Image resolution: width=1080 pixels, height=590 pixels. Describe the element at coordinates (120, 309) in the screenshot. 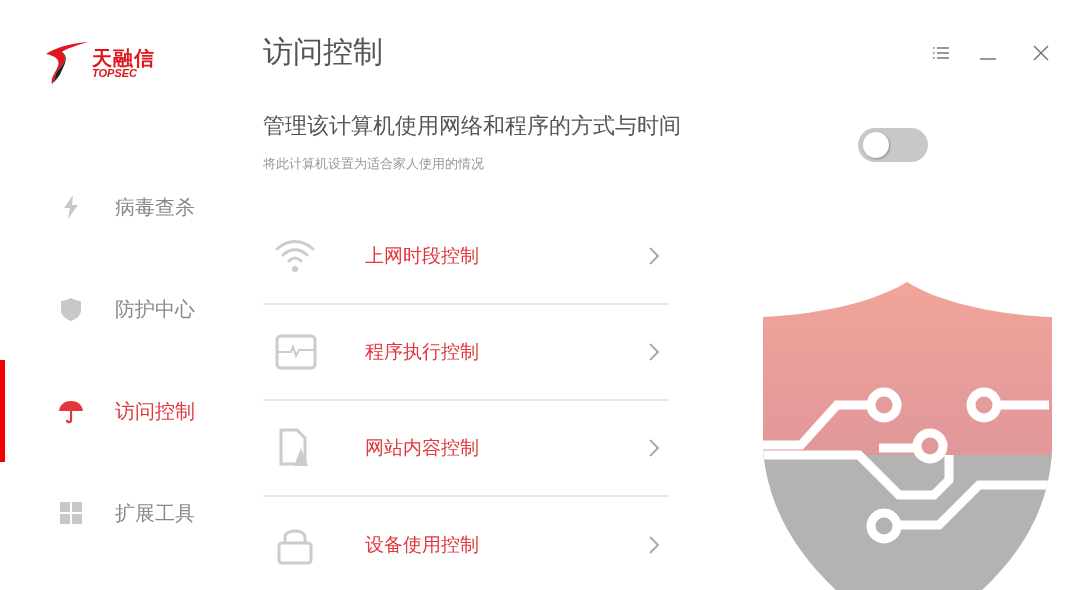

I see `sidebar-item: 防护中心` at that location.